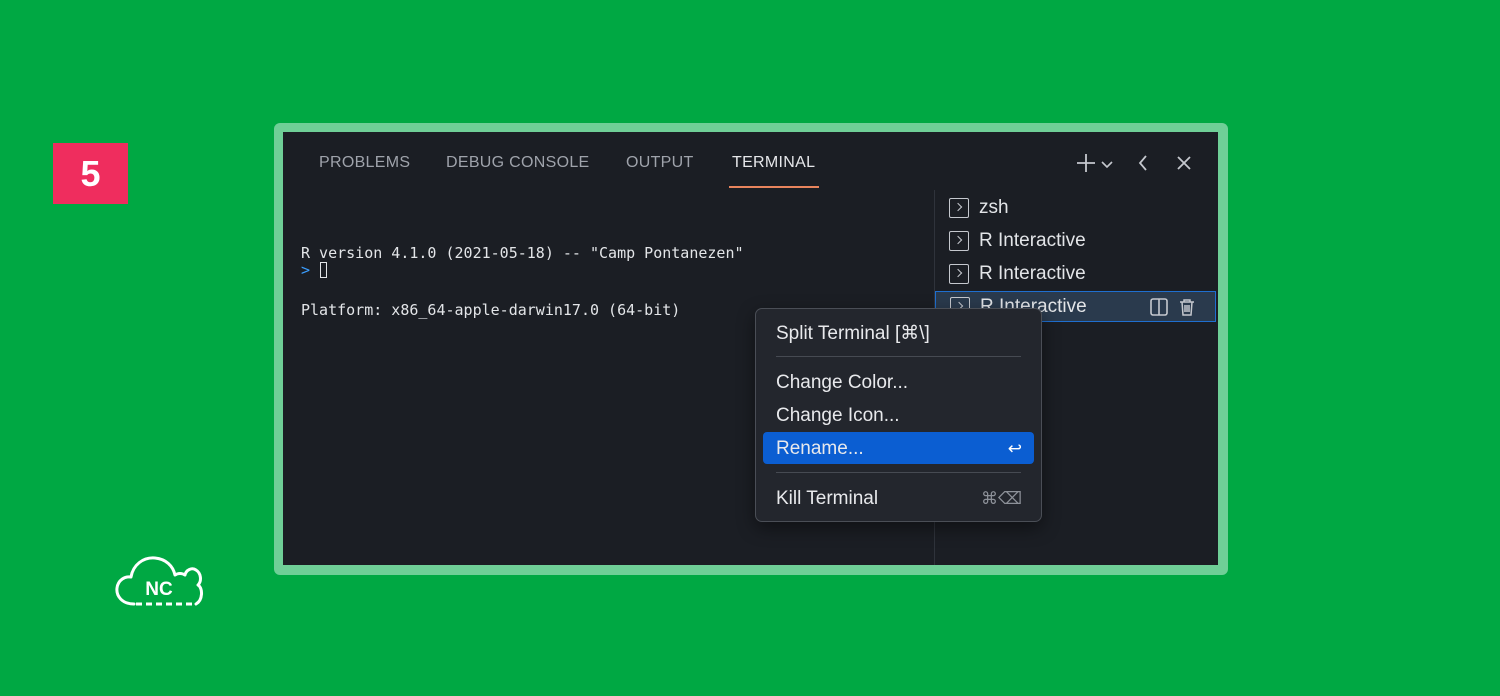 The width and height of the screenshot is (1500, 696). I want to click on plus-icon, so click(1086, 163).